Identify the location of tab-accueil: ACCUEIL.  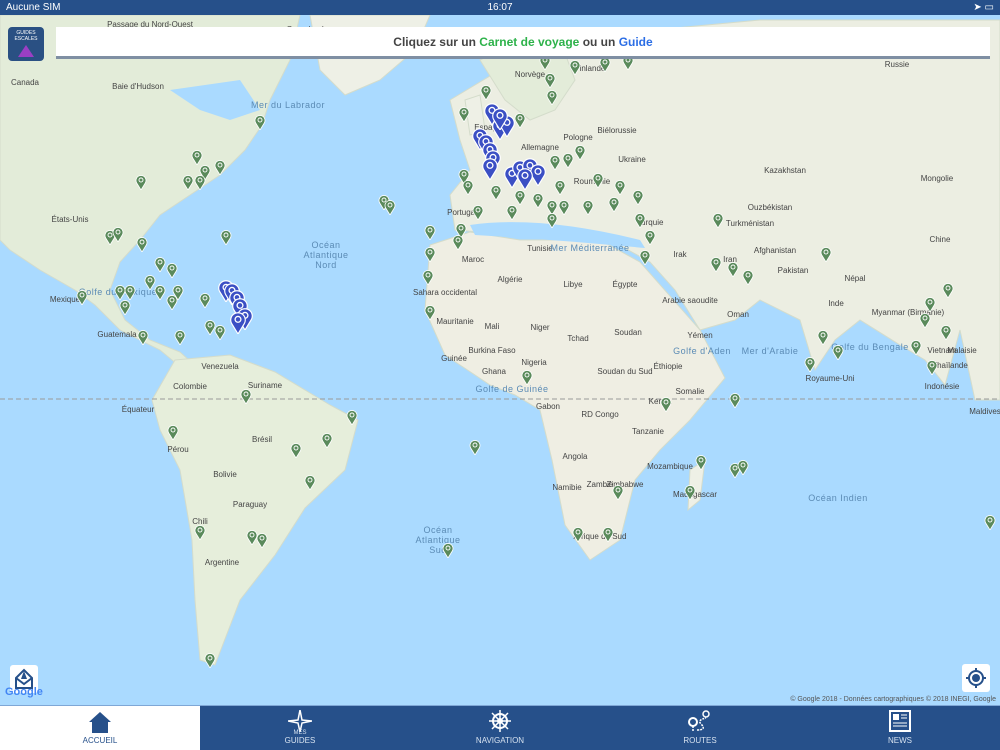
(100, 728).